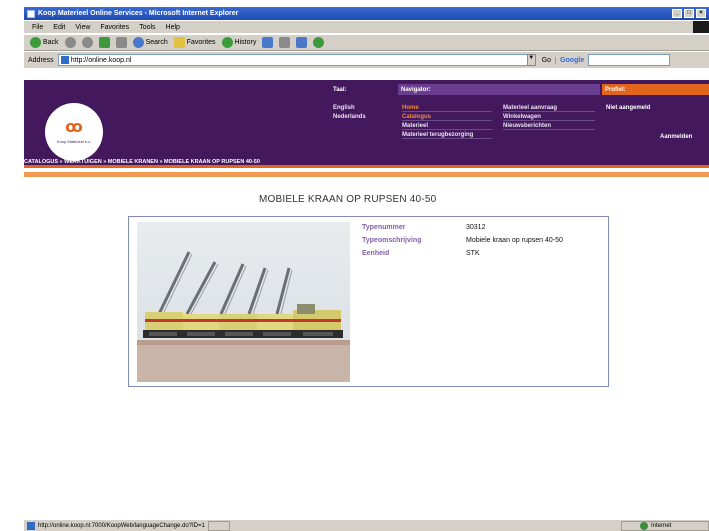  I want to click on history-button: History, so click(239, 42).